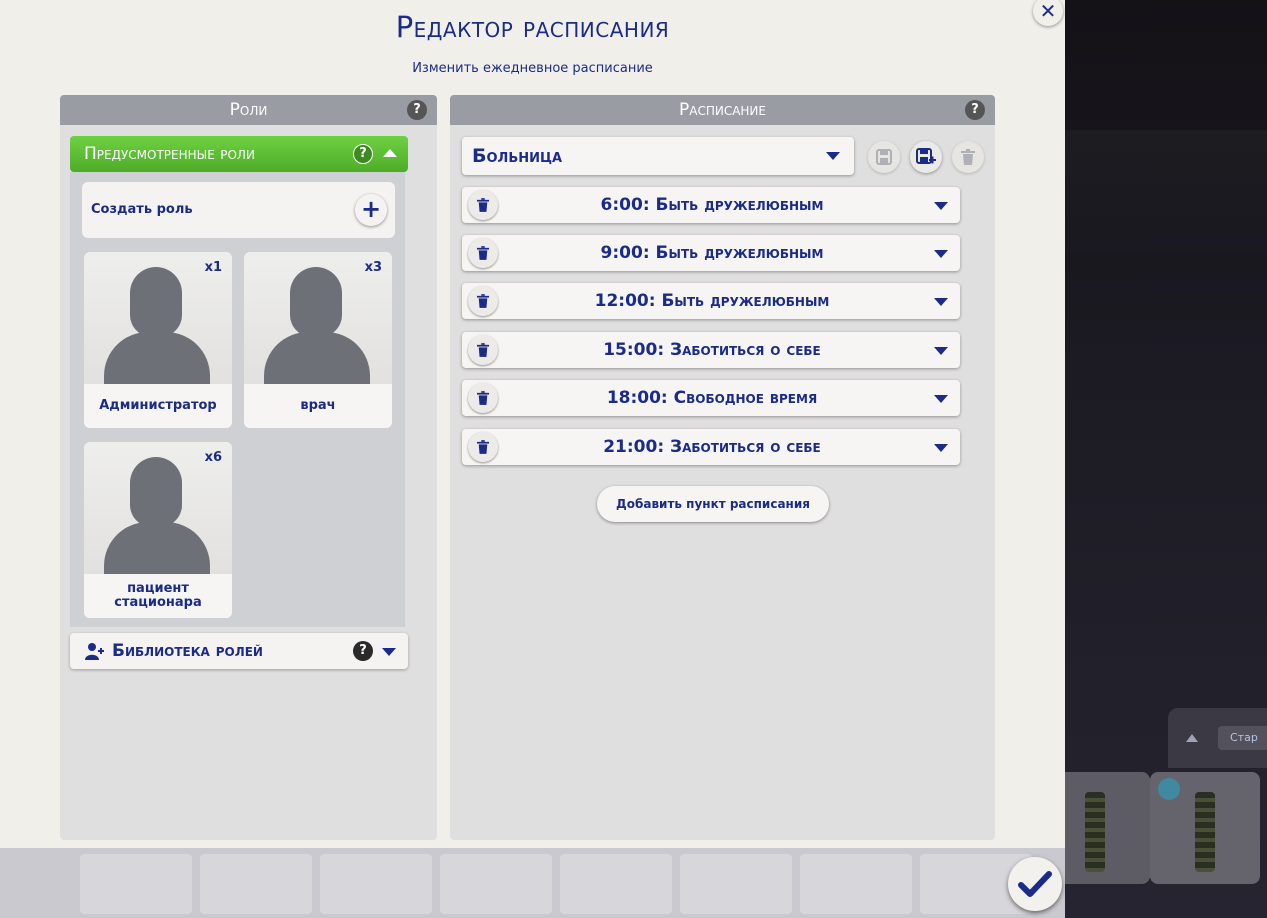 The width and height of the screenshot is (1267, 918). I want to click on schedule-panel-title: Расписание, so click(722, 110).